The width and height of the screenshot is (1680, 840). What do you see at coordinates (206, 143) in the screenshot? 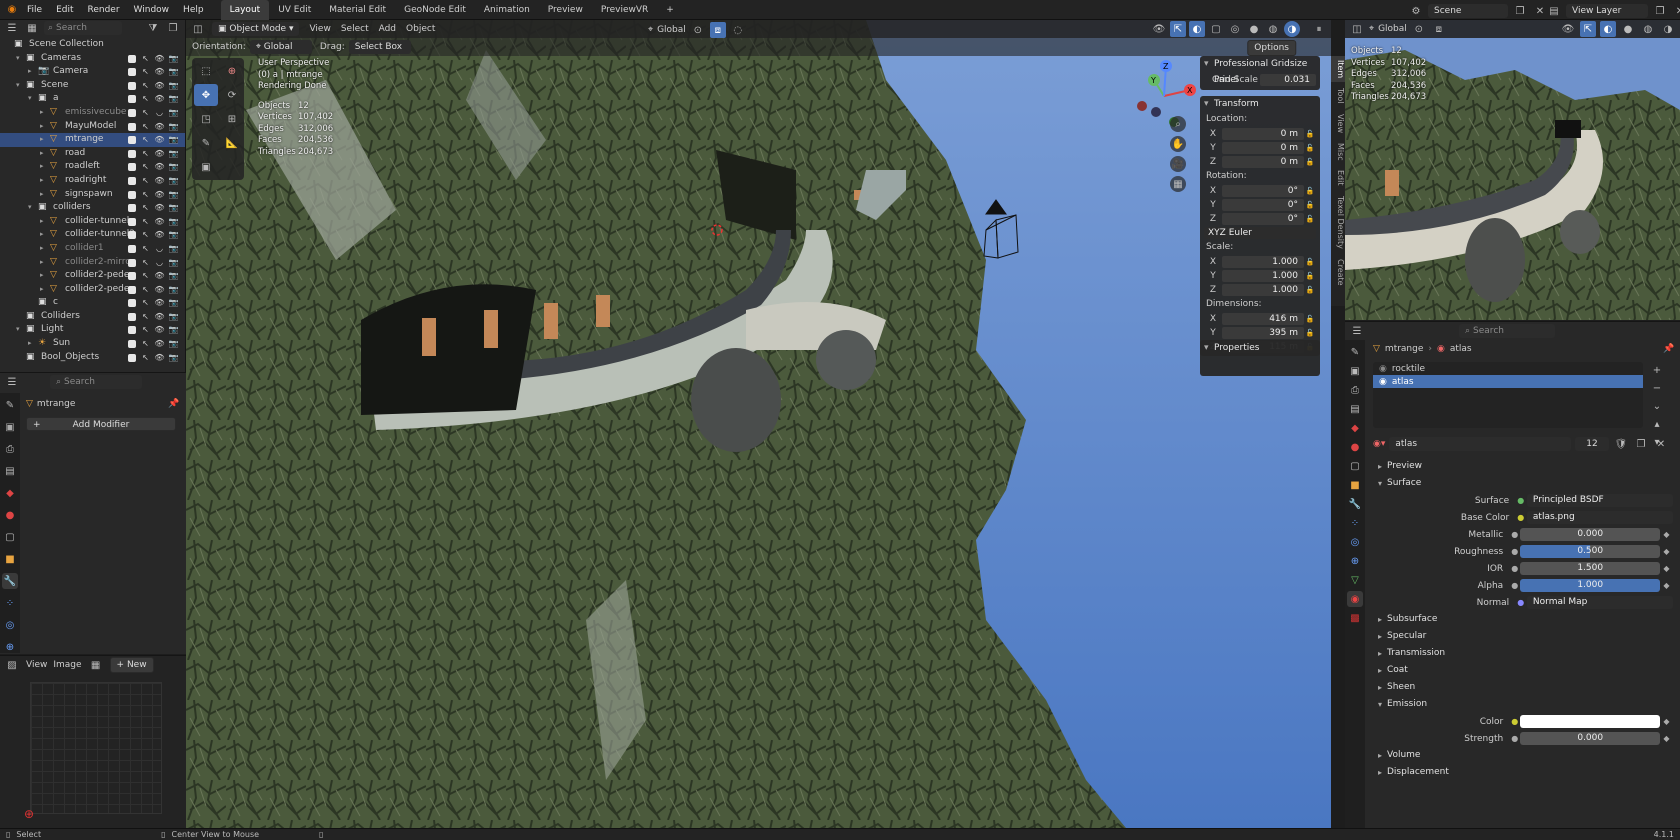
I see `annotate-tool-icon: ✎` at bounding box center [206, 143].